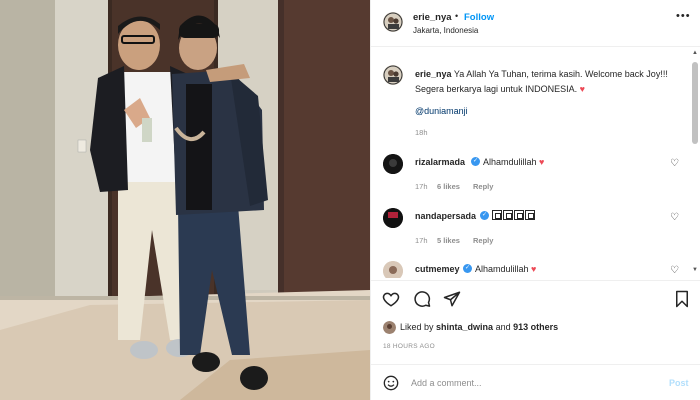 This screenshot has height=400, width=700. What do you see at coordinates (393, 75) in the screenshot?
I see `caption-avatar` at bounding box center [393, 75].